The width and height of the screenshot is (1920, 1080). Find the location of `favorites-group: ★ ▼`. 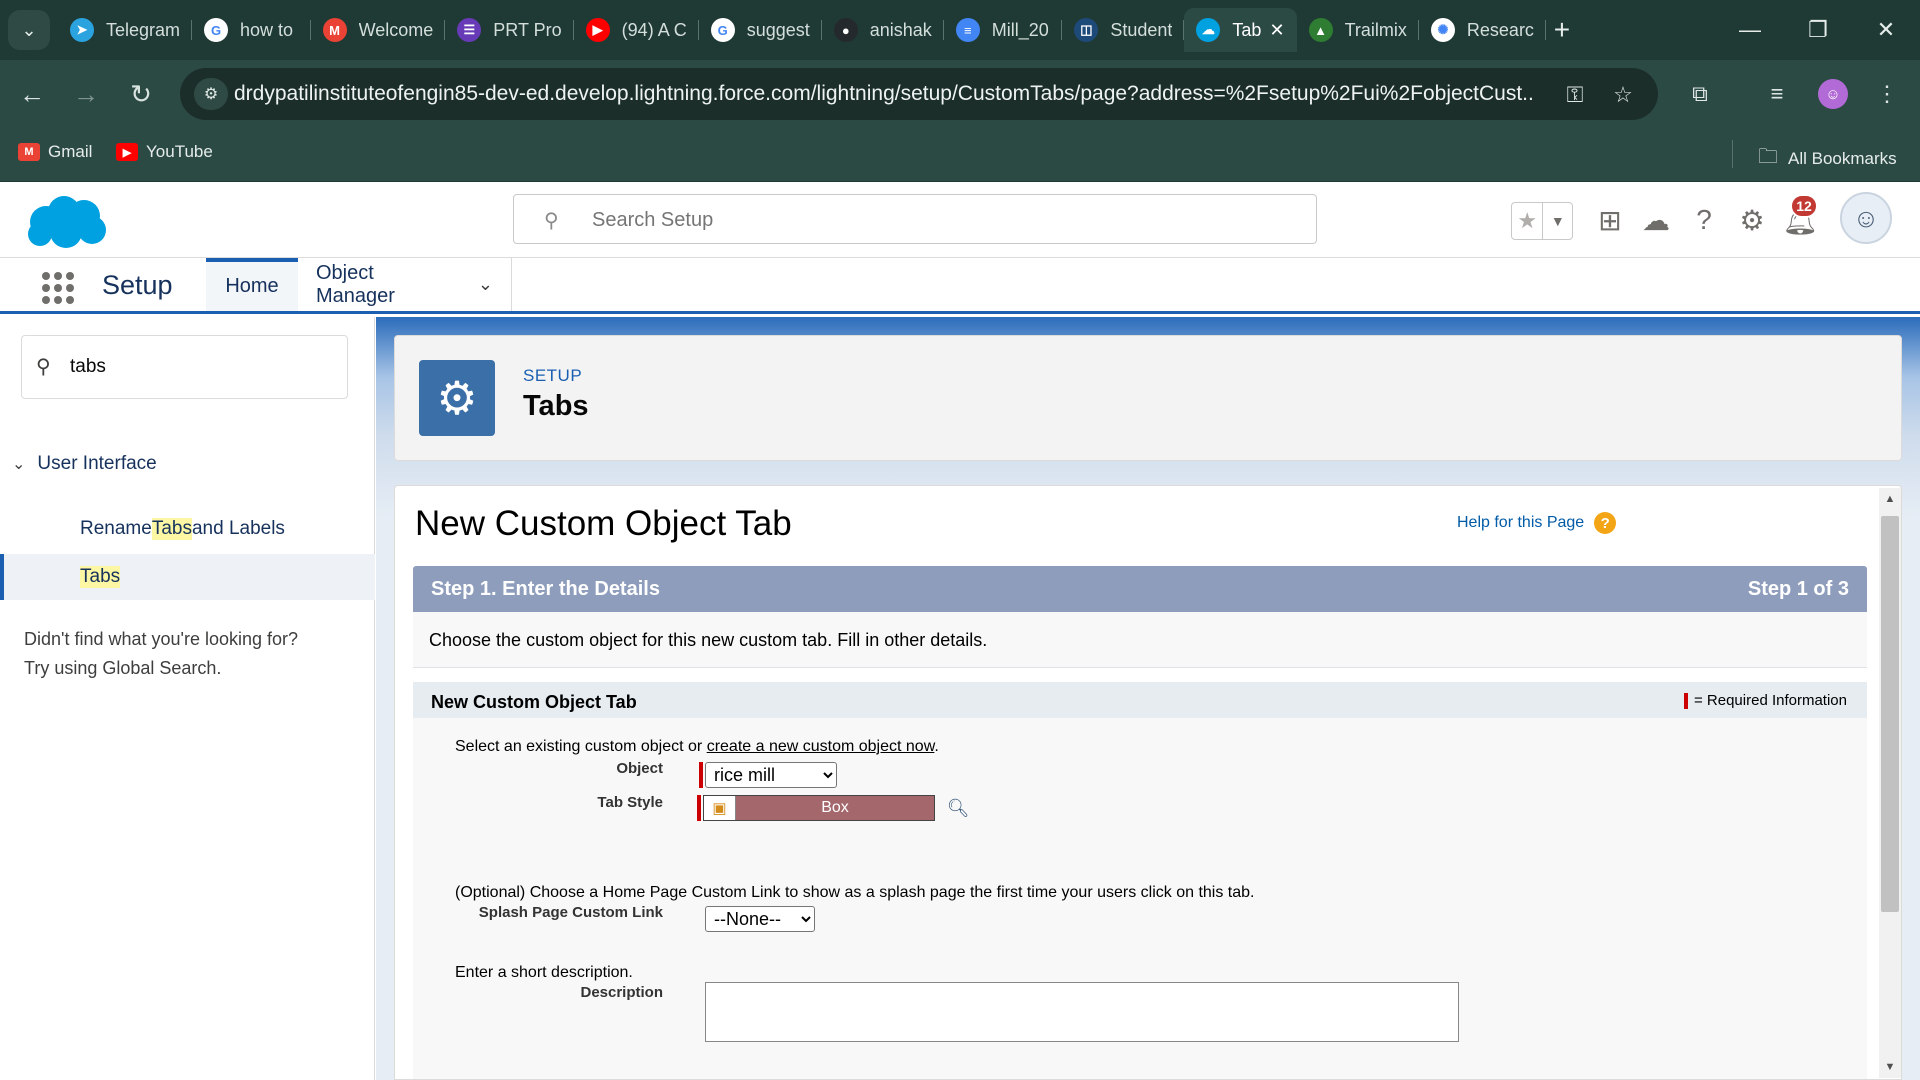

favorites-group: ★ ▼ is located at coordinates (1542, 221).